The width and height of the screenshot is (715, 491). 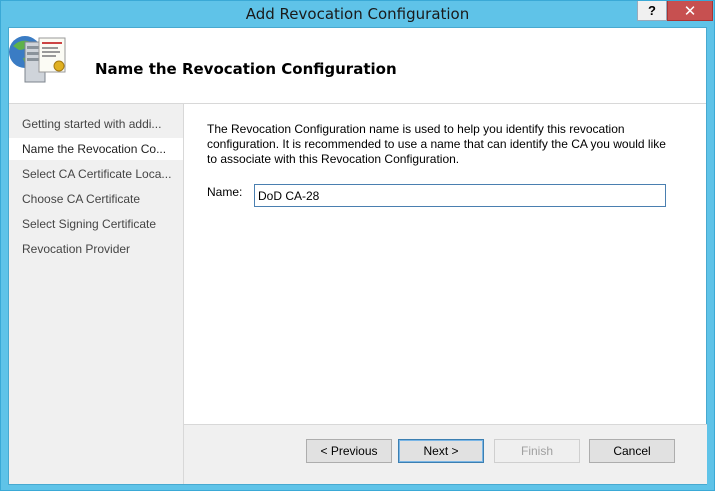 What do you see at coordinates (246, 69) in the screenshot?
I see `page-title: Name the Revocation Configuration` at bounding box center [246, 69].